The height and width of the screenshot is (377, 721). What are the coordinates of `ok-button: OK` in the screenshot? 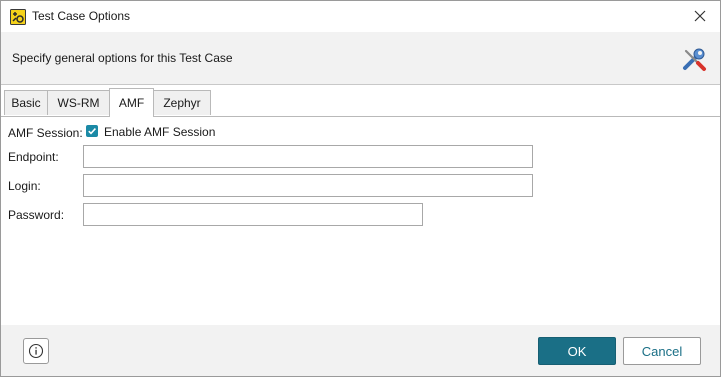 It's located at (577, 351).